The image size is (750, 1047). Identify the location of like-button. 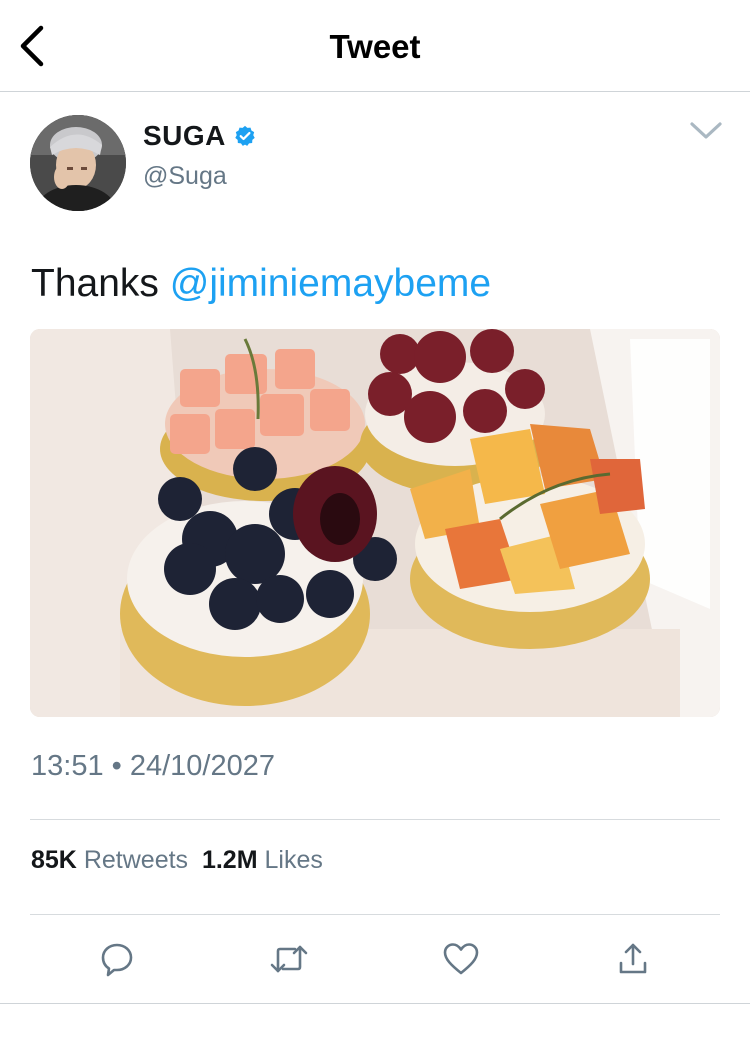
(461, 959).